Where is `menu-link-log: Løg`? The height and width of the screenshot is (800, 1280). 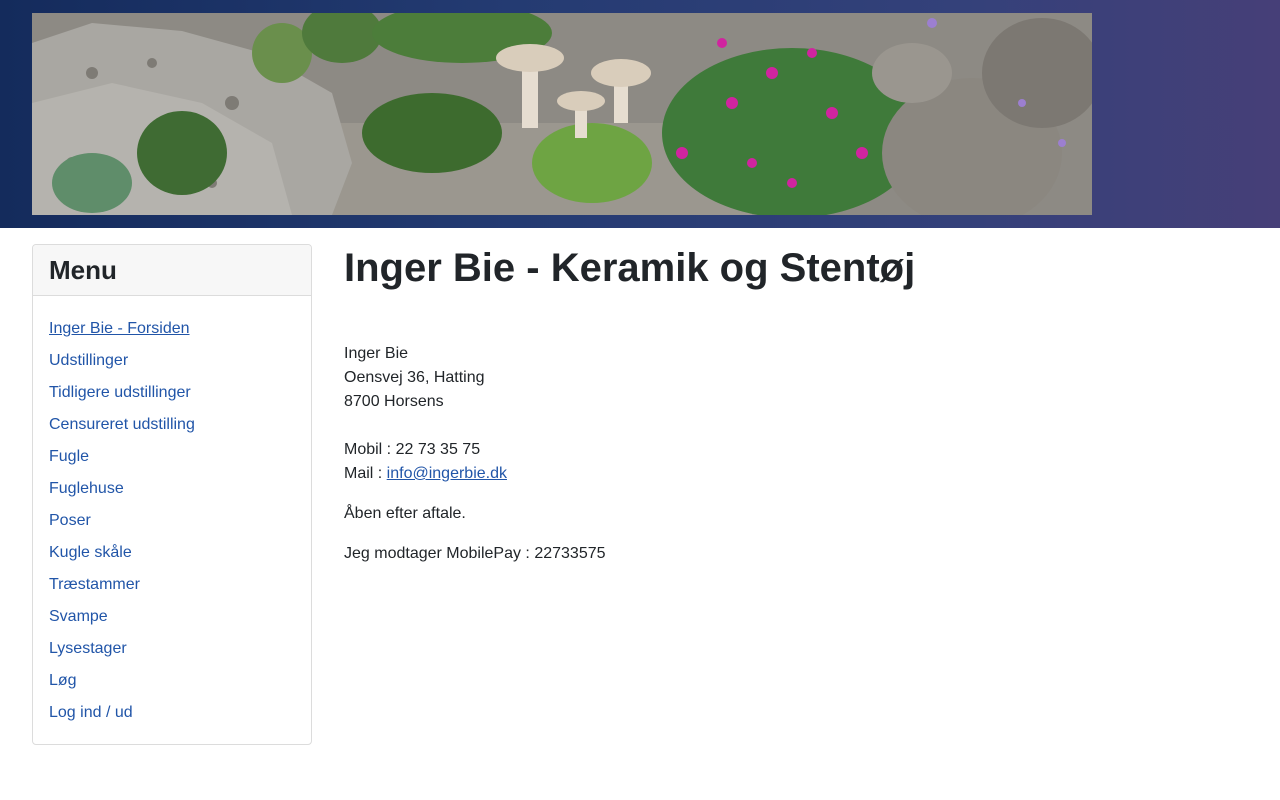 menu-link-log: Løg is located at coordinates (63, 680).